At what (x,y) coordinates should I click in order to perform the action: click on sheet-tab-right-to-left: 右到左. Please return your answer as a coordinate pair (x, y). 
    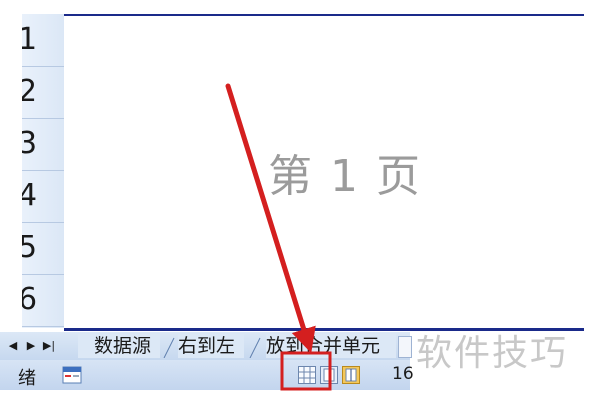
    Looking at the image, I should click on (211, 346).